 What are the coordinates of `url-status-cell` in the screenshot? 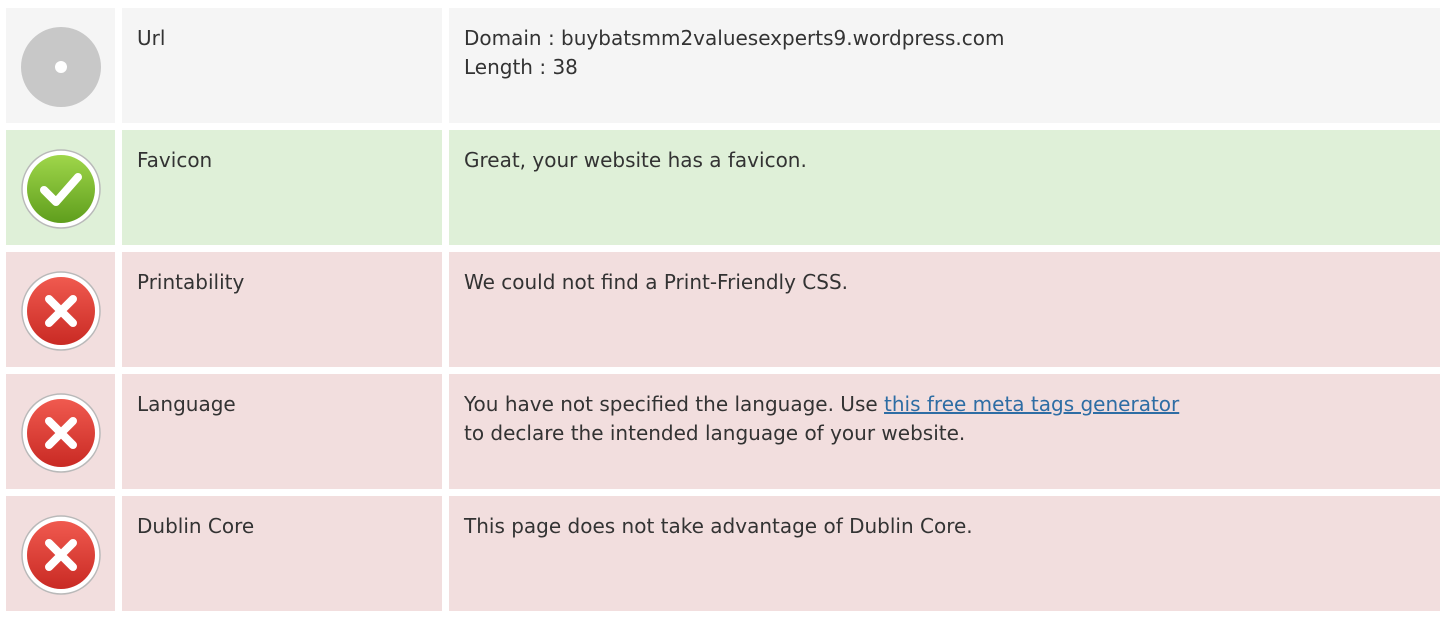 It's located at (60, 65).